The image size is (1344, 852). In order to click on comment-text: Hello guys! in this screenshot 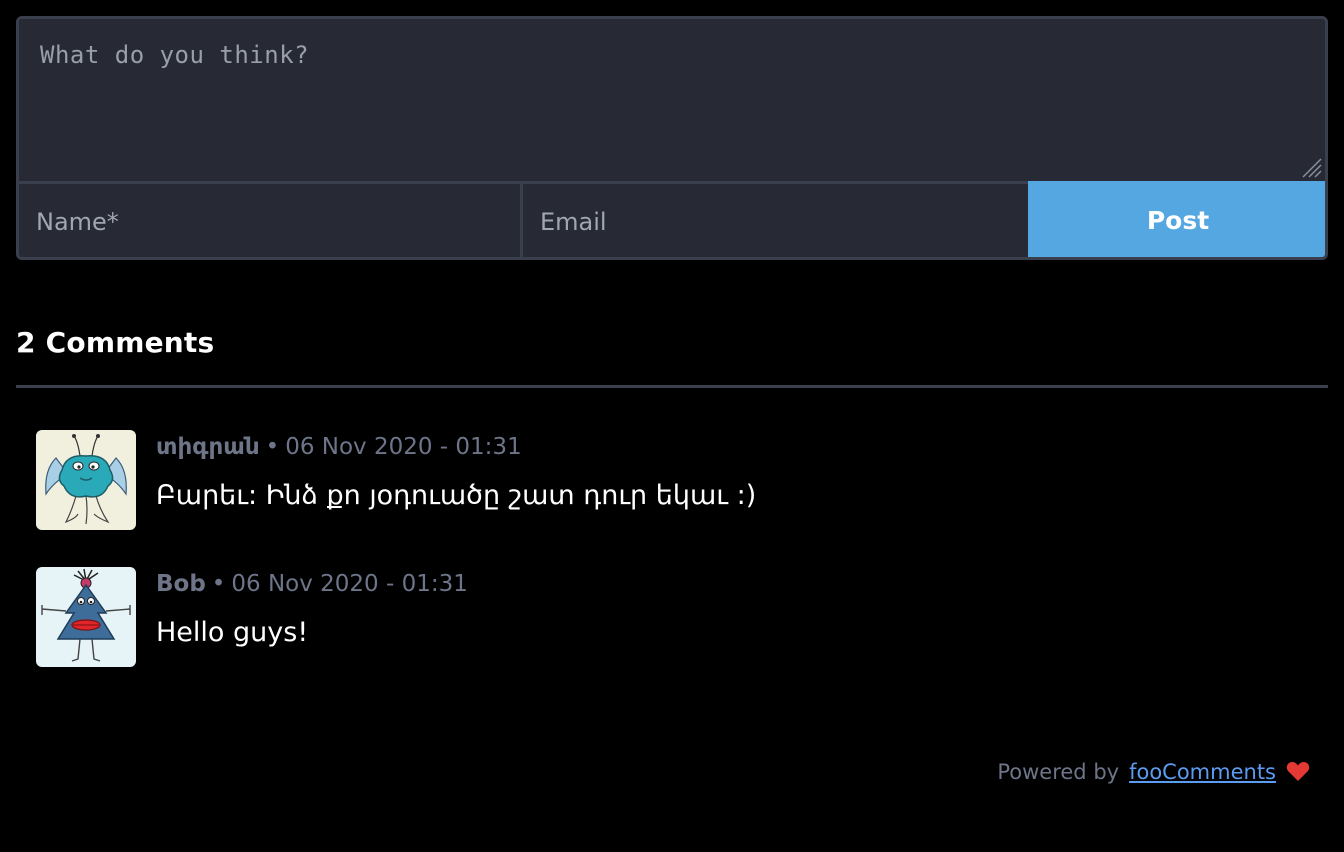, I will do `click(232, 632)`.